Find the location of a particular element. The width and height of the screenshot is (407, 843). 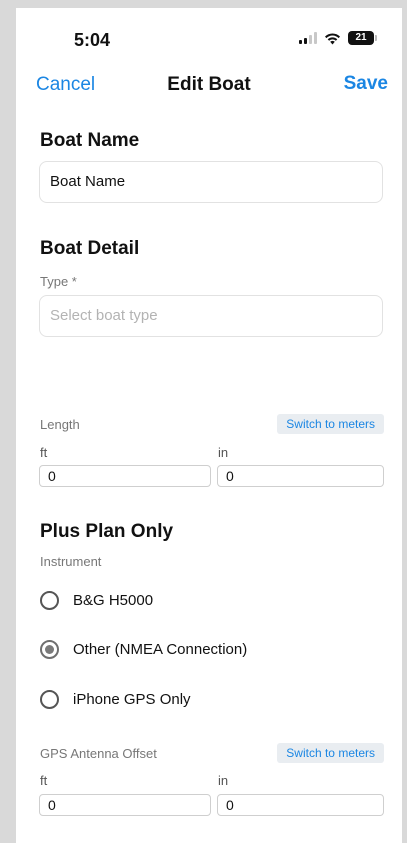

boat-name-input: Boat Name is located at coordinates (211, 182).